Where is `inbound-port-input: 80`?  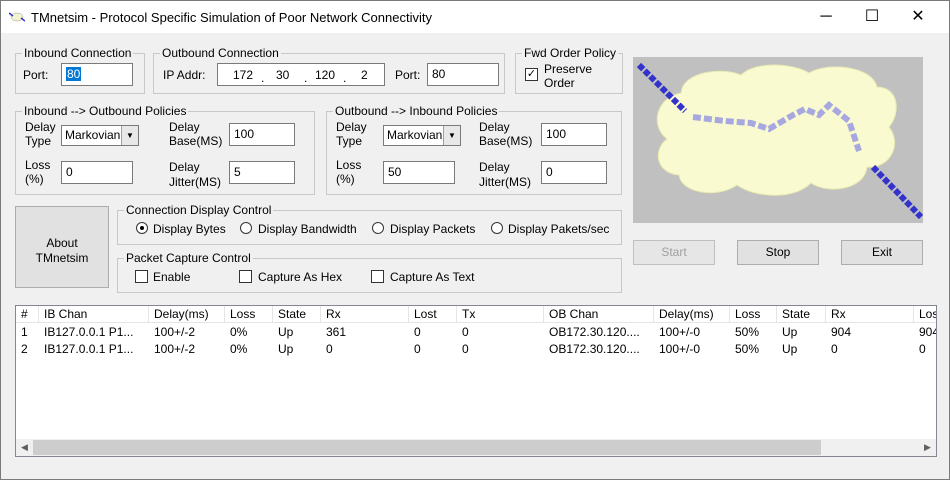
inbound-port-input: 80 is located at coordinates (97, 74).